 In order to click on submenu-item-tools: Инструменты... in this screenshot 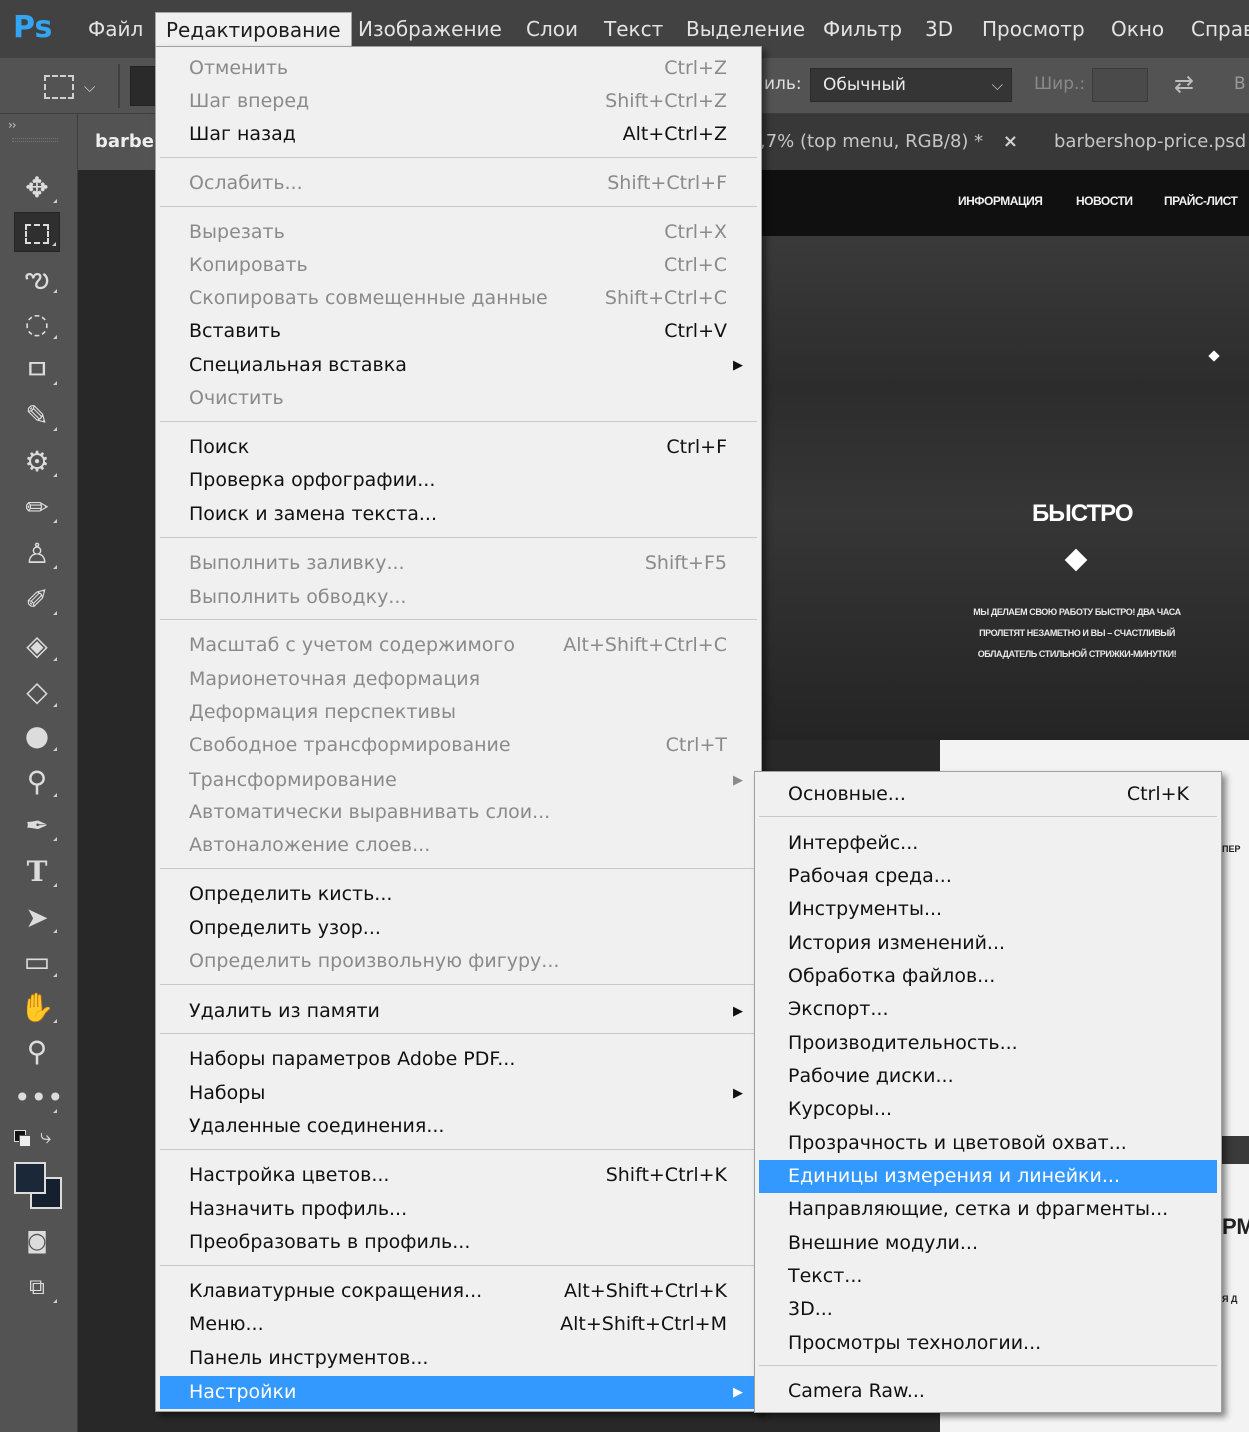, I will do `click(988, 909)`.